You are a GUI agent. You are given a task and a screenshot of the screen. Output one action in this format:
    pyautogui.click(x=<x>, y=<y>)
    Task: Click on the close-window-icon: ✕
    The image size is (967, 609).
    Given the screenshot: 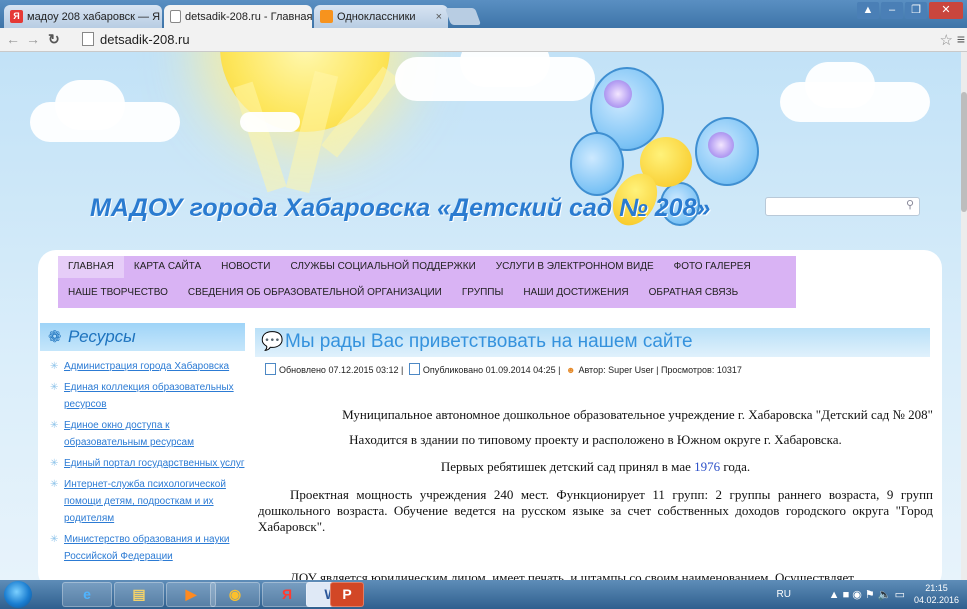 What is the action you would take?
    pyautogui.click(x=946, y=10)
    